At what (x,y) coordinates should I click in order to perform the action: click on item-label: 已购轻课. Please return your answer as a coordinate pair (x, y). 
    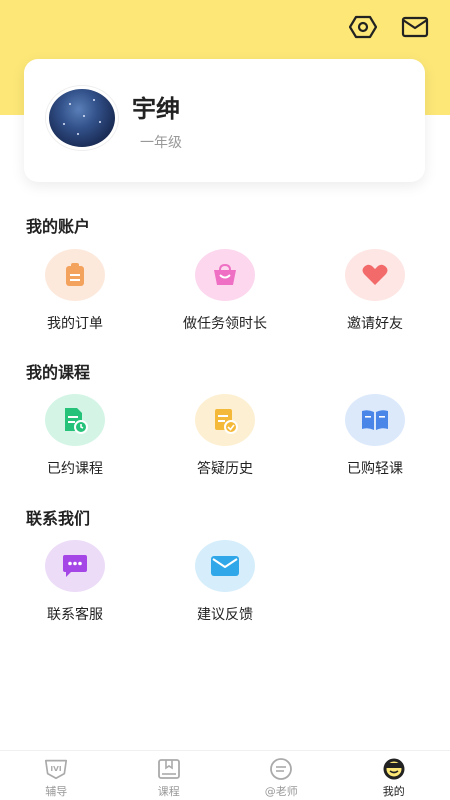
    Looking at the image, I should click on (375, 469).